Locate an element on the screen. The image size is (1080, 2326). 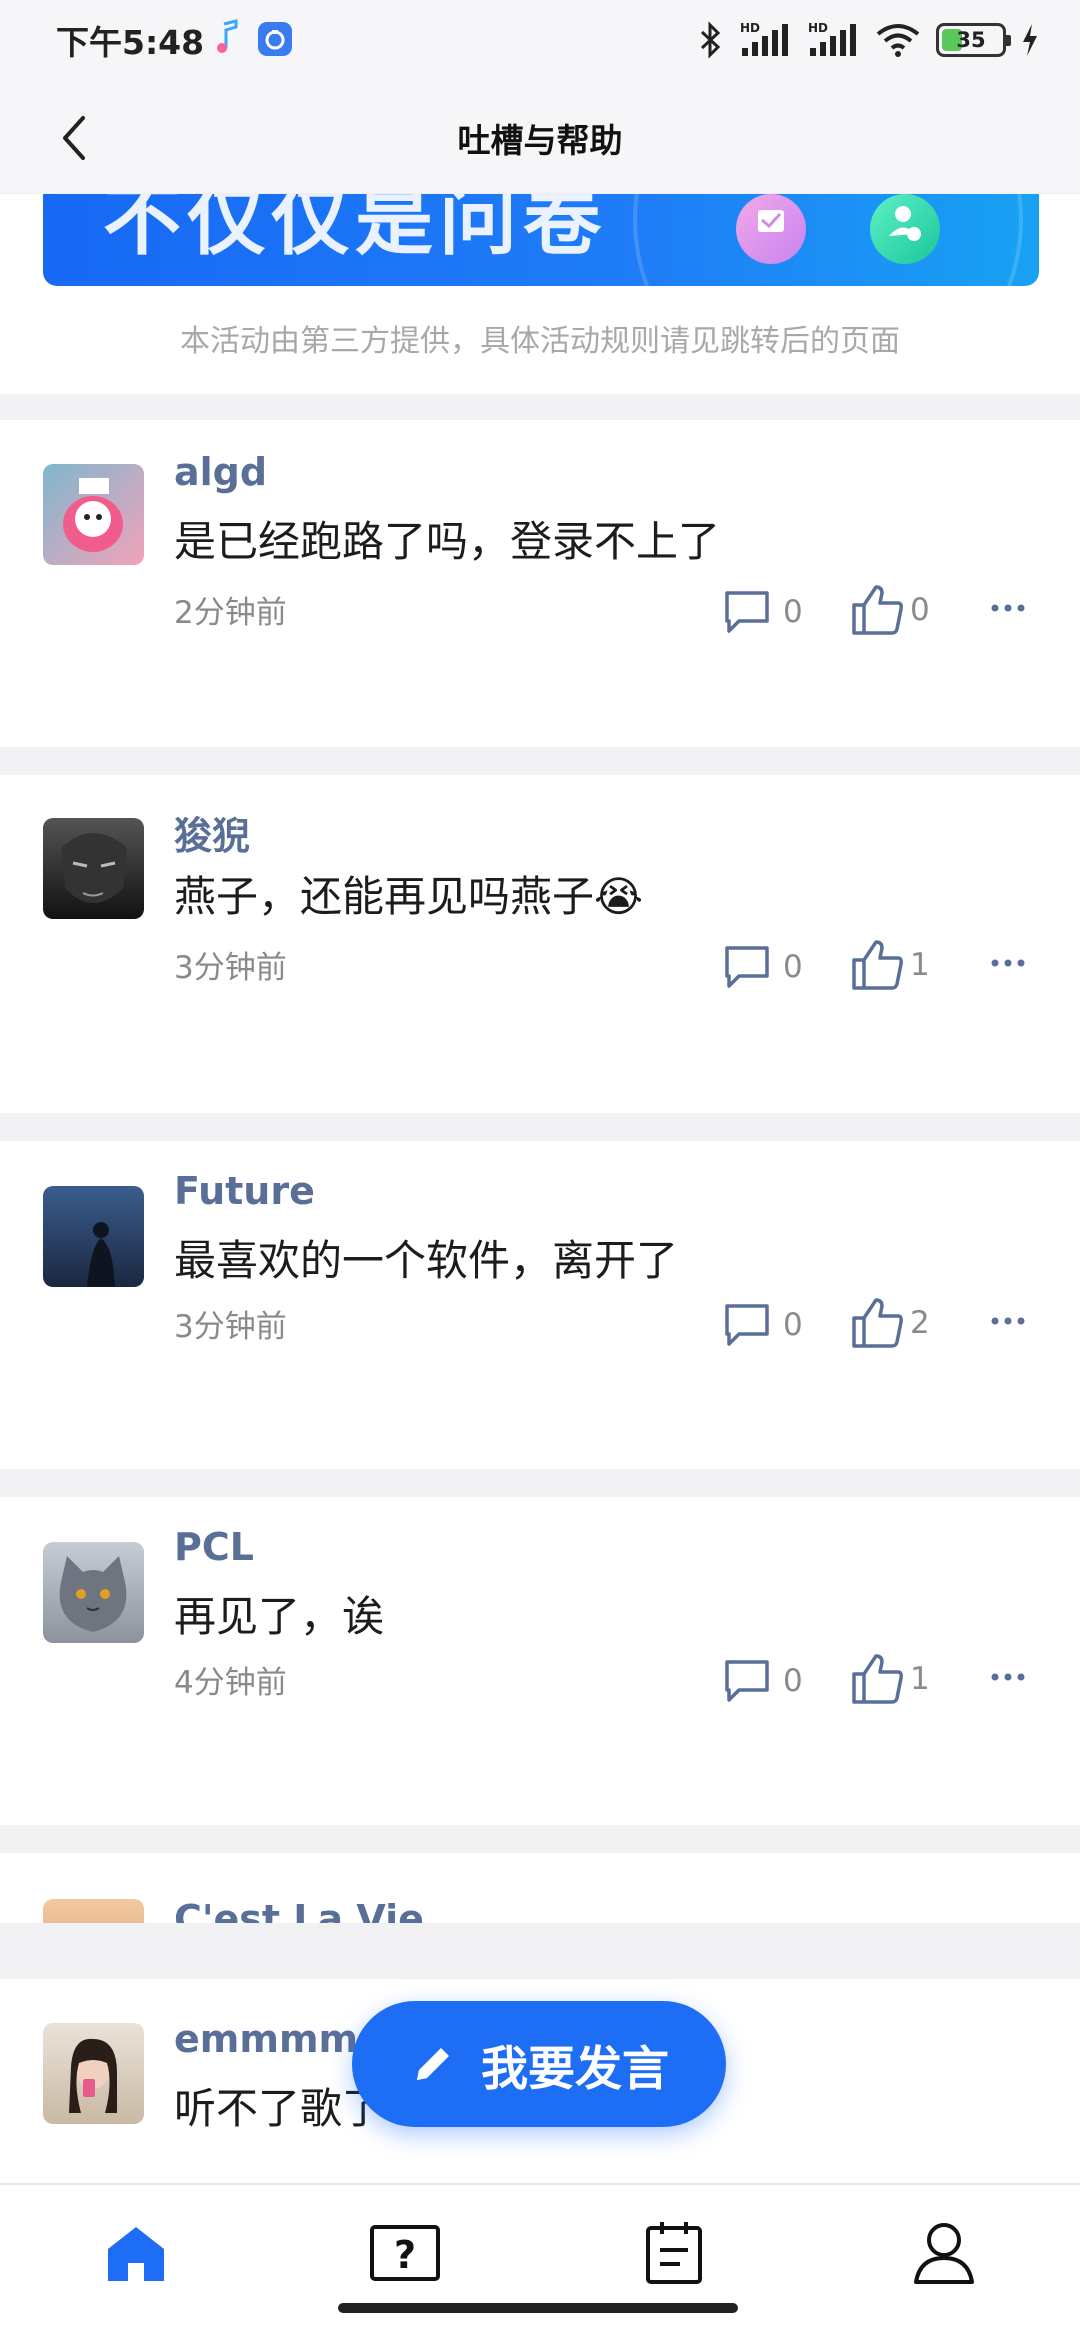
home-icon is located at coordinates (136, 2254).